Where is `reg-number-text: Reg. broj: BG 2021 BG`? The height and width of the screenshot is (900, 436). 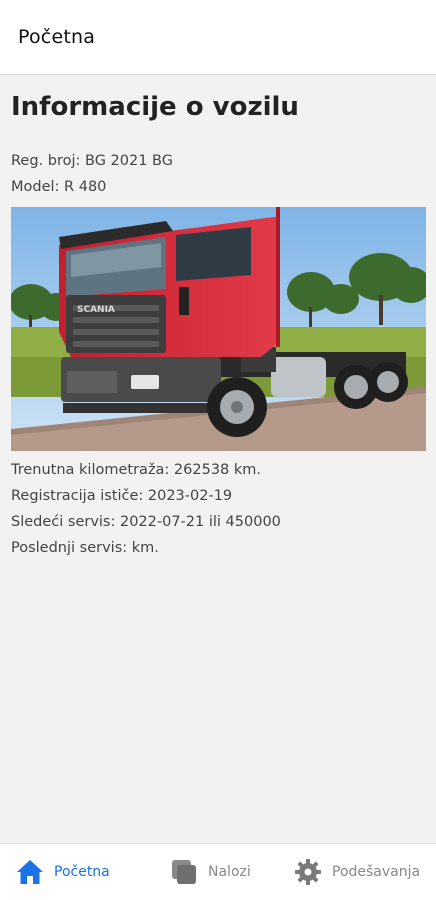
reg-number-text: Reg. broj: BG 2021 BG is located at coordinates (92, 161).